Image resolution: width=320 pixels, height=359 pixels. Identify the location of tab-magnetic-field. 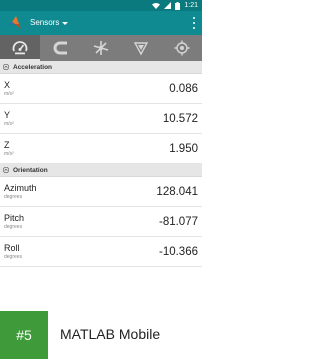
(60, 48).